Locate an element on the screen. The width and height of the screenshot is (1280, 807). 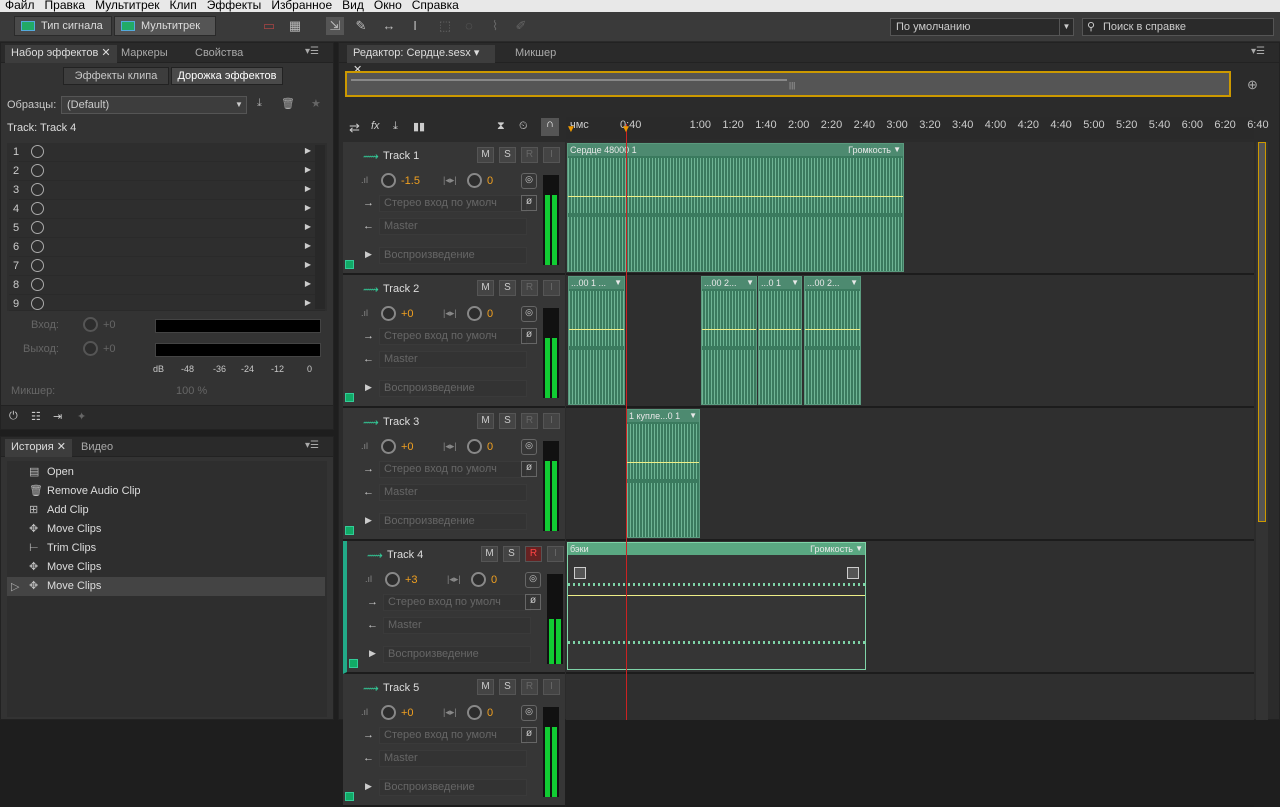
overview-handle-icon: ||| is located at coordinates (792, 85).